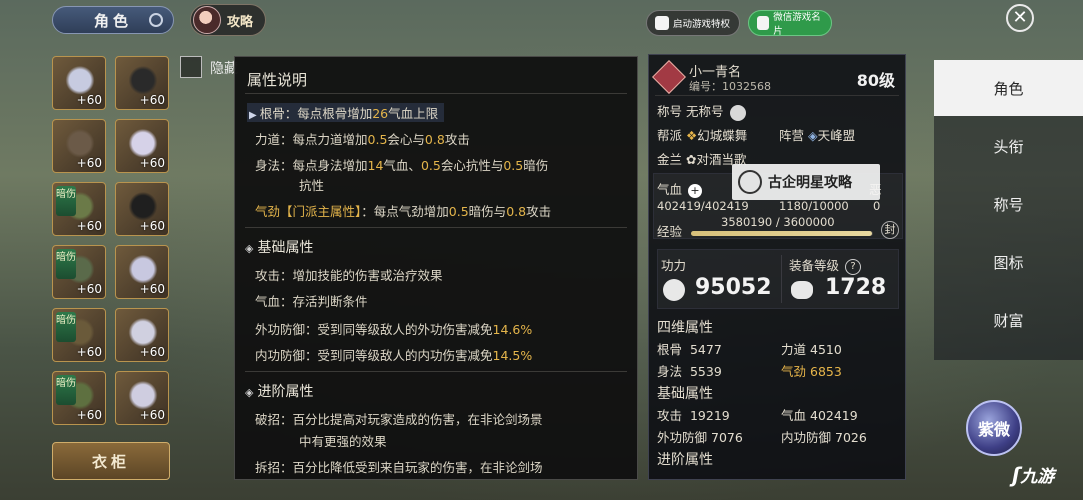  I want to click on text: 气血, so click(794, 415).